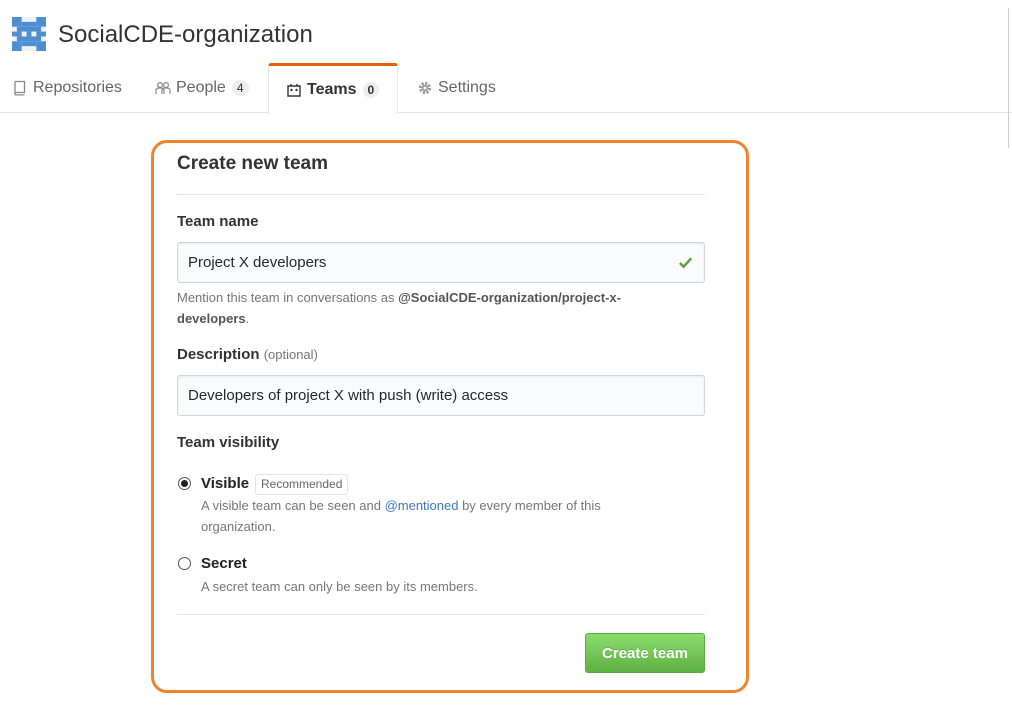 The image size is (1012, 712). What do you see at coordinates (247, 318) in the screenshot?
I see `mention-note-suffix: .` at bounding box center [247, 318].